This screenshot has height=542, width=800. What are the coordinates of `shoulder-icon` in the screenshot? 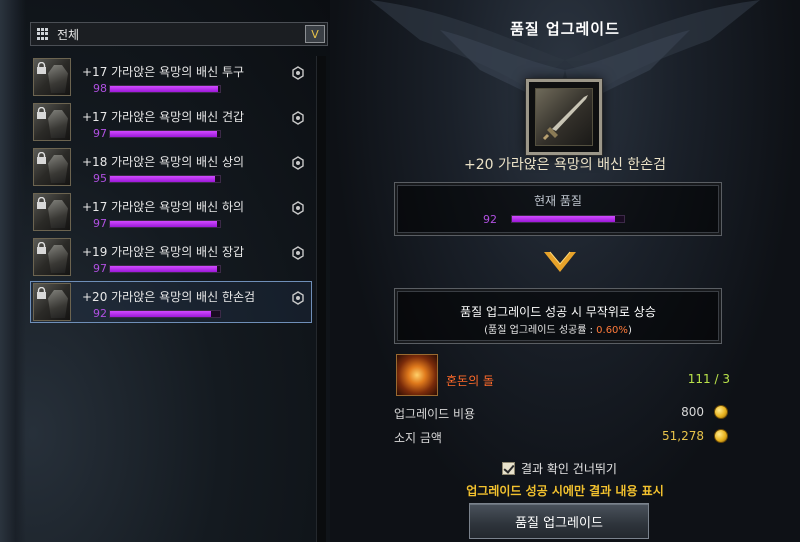 It's located at (58, 124).